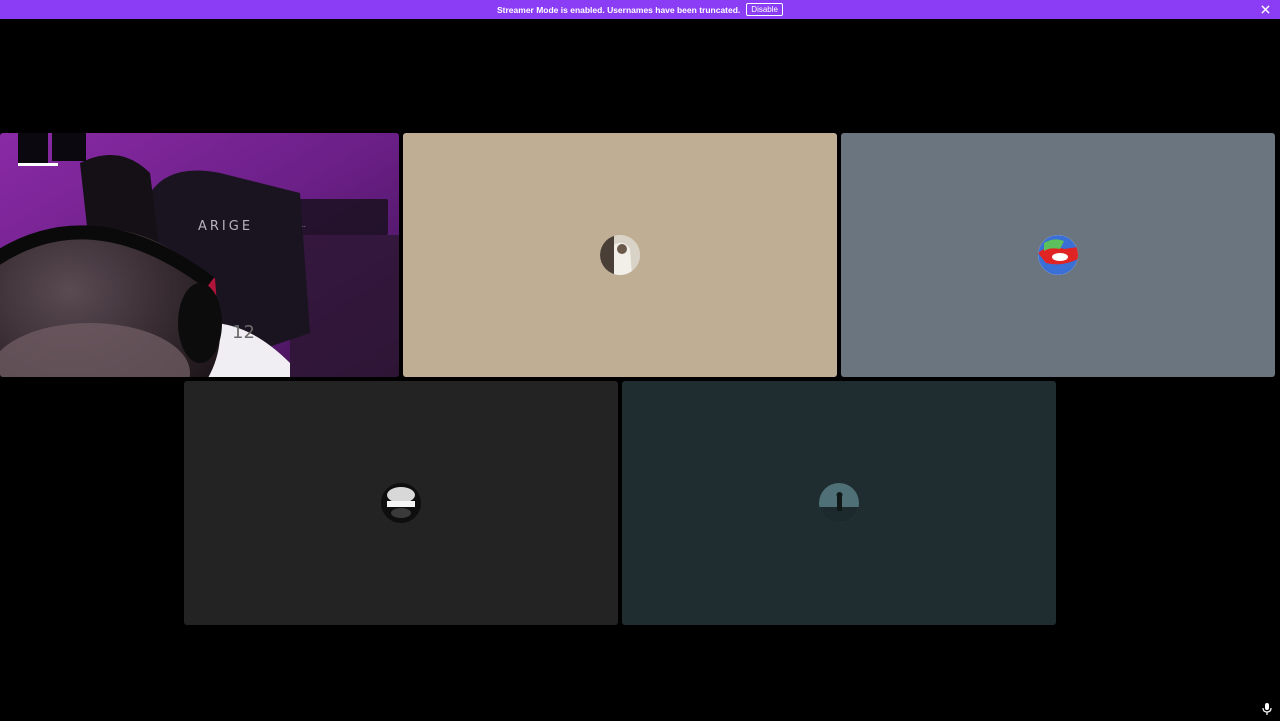 This screenshot has height=721, width=1280. I want to click on close-icon, so click(1265, 9).